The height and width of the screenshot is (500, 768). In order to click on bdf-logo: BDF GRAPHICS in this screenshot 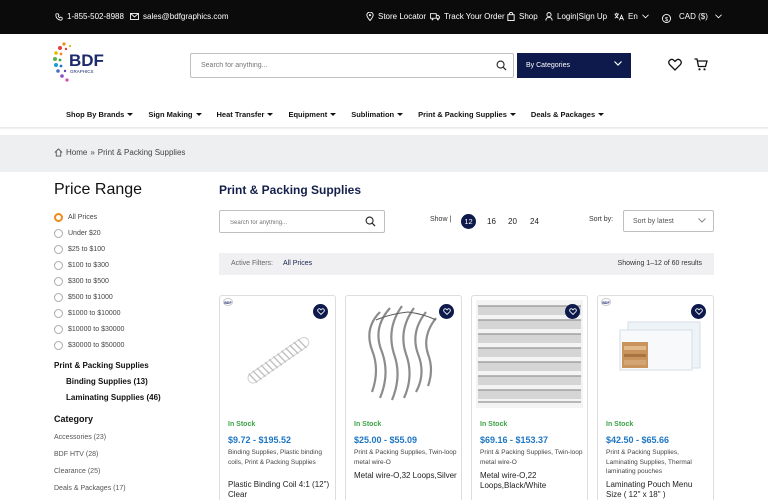, I will do `click(82, 65)`.